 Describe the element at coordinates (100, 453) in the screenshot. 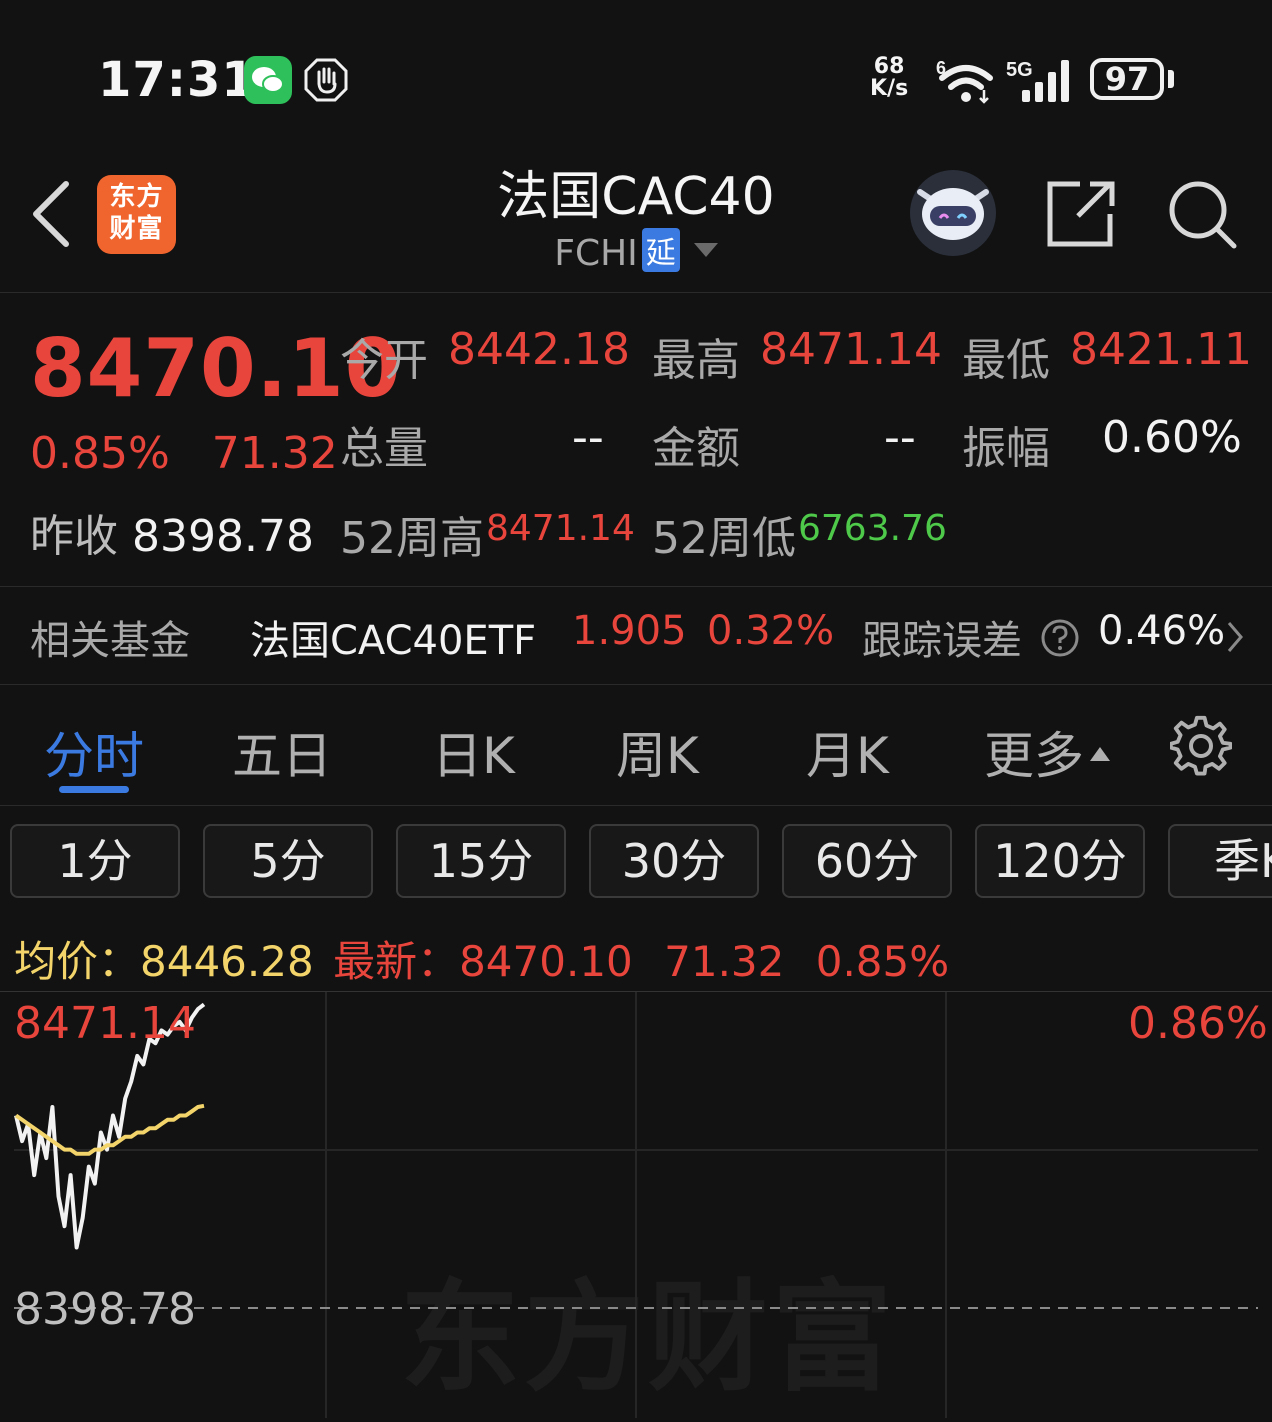

I see `change-pct: 0.85%` at that location.